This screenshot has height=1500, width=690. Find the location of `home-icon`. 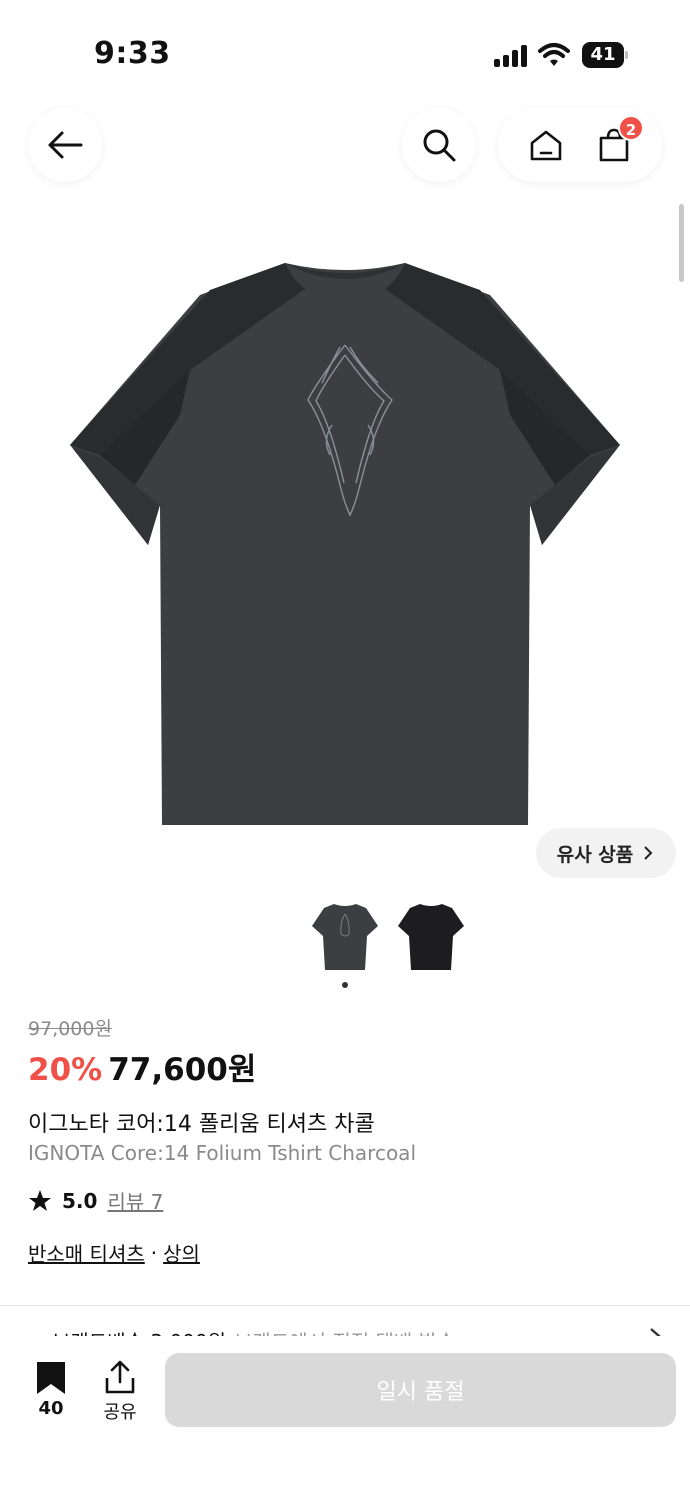

home-icon is located at coordinates (546, 145).